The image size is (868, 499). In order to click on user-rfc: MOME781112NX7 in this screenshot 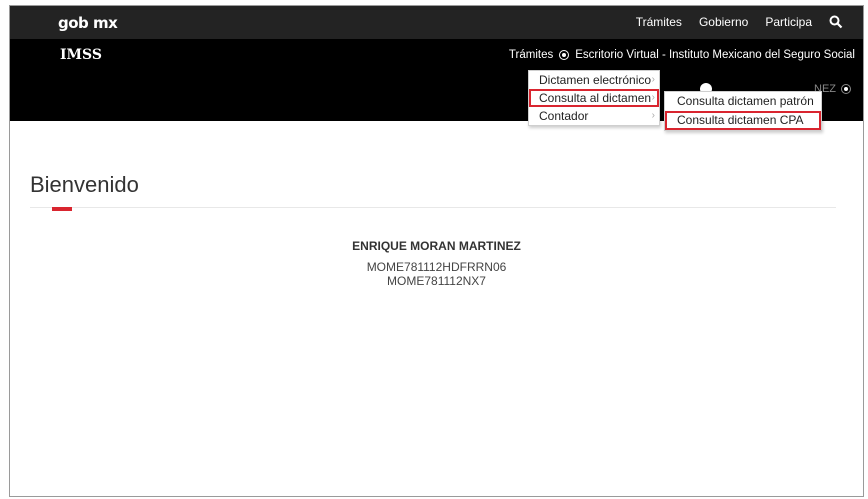, I will do `click(436, 281)`.